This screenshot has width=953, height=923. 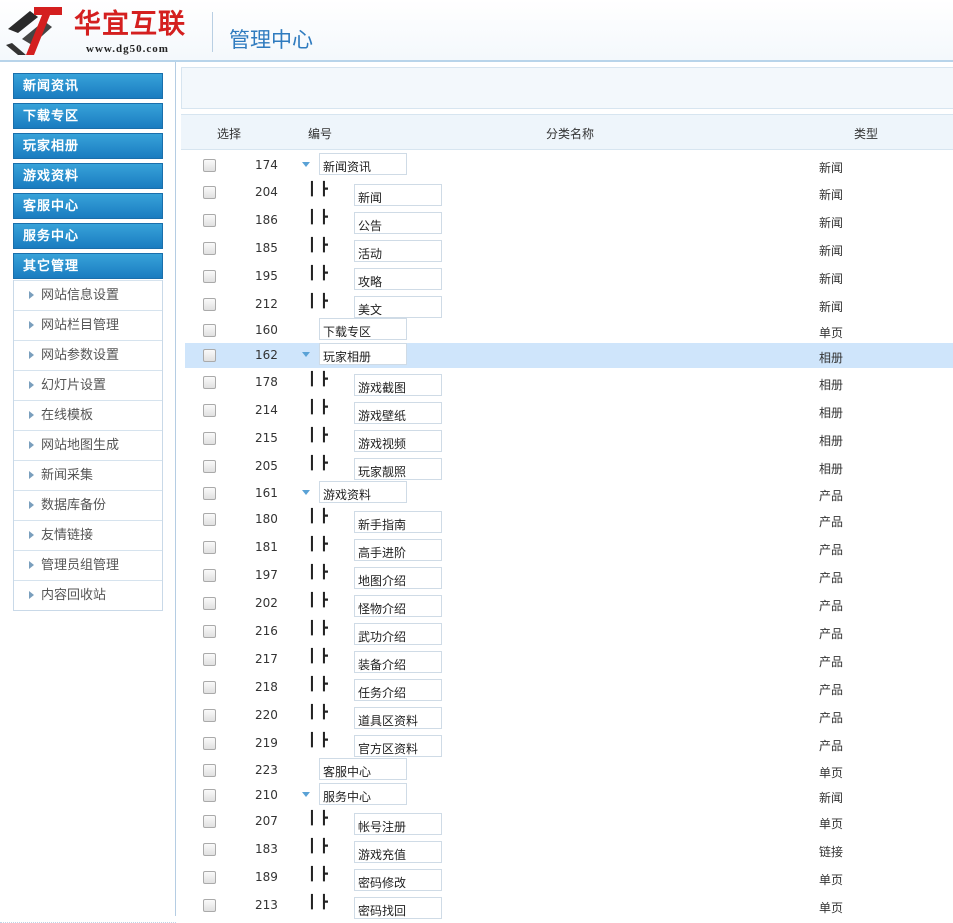 I want to click on category-name-input: 玩家靓照, so click(x=398, y=469).